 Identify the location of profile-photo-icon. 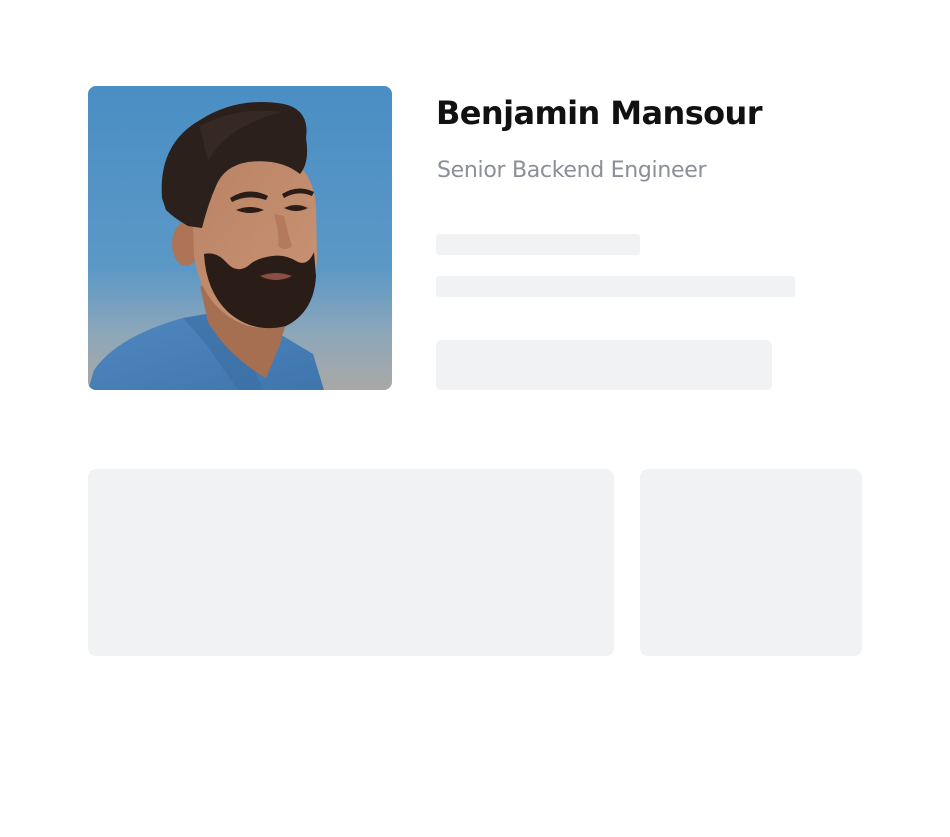
(240, 238).